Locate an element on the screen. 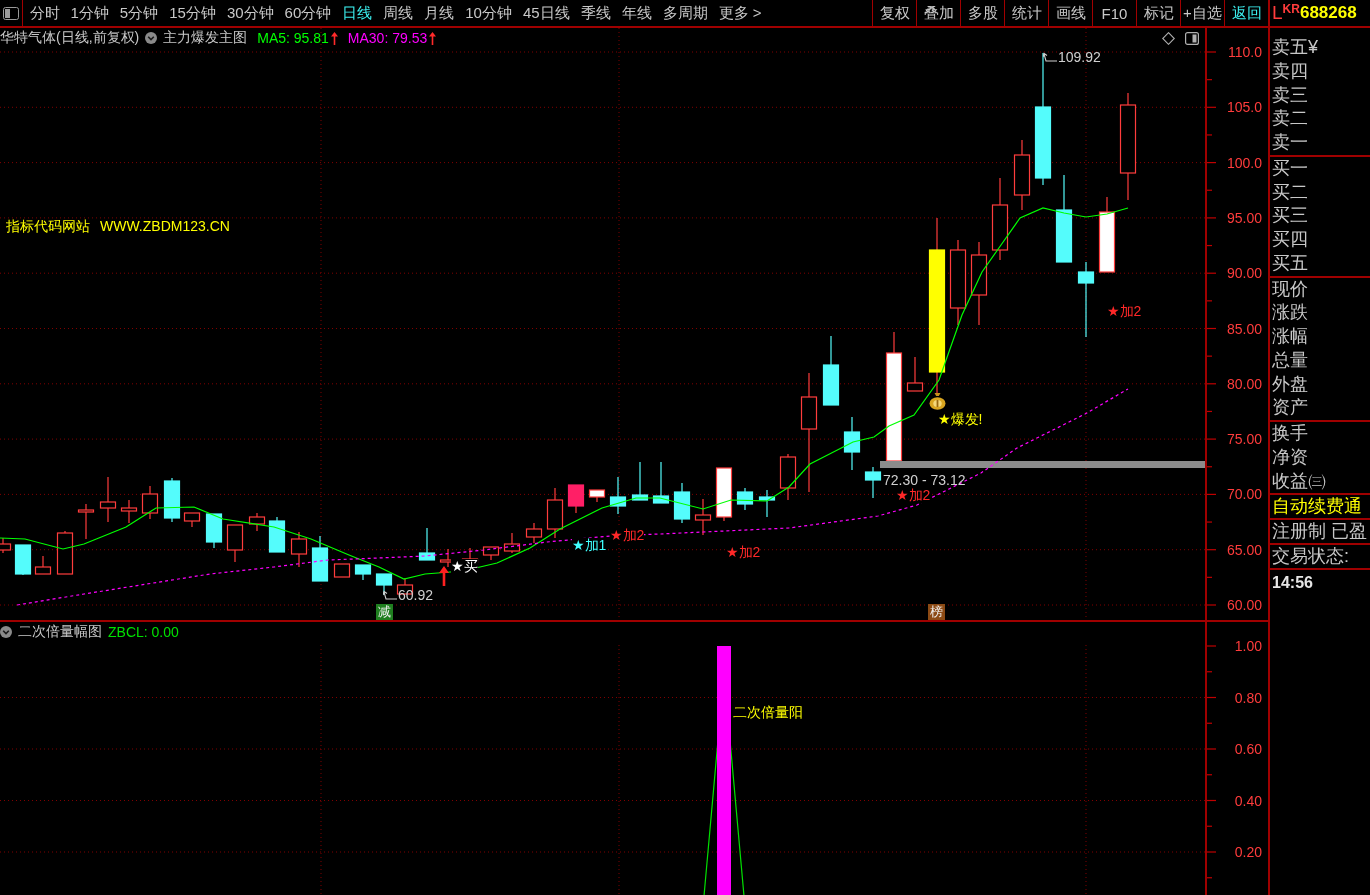 The image size is (1370, 895). axis-label: 0.20 is located at coordinates (1248, 852).